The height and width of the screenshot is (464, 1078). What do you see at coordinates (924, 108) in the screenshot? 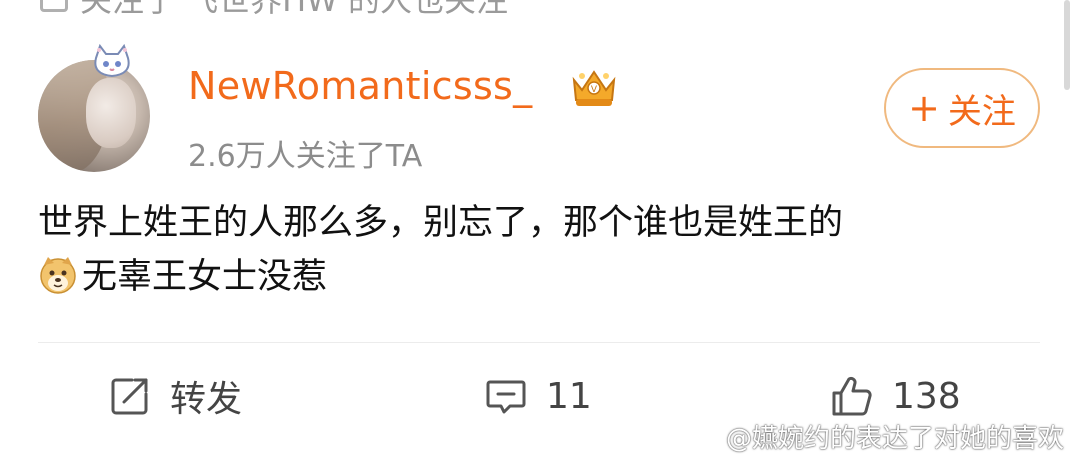
I see `plus-icon: +` at bounding box center [924, 108].